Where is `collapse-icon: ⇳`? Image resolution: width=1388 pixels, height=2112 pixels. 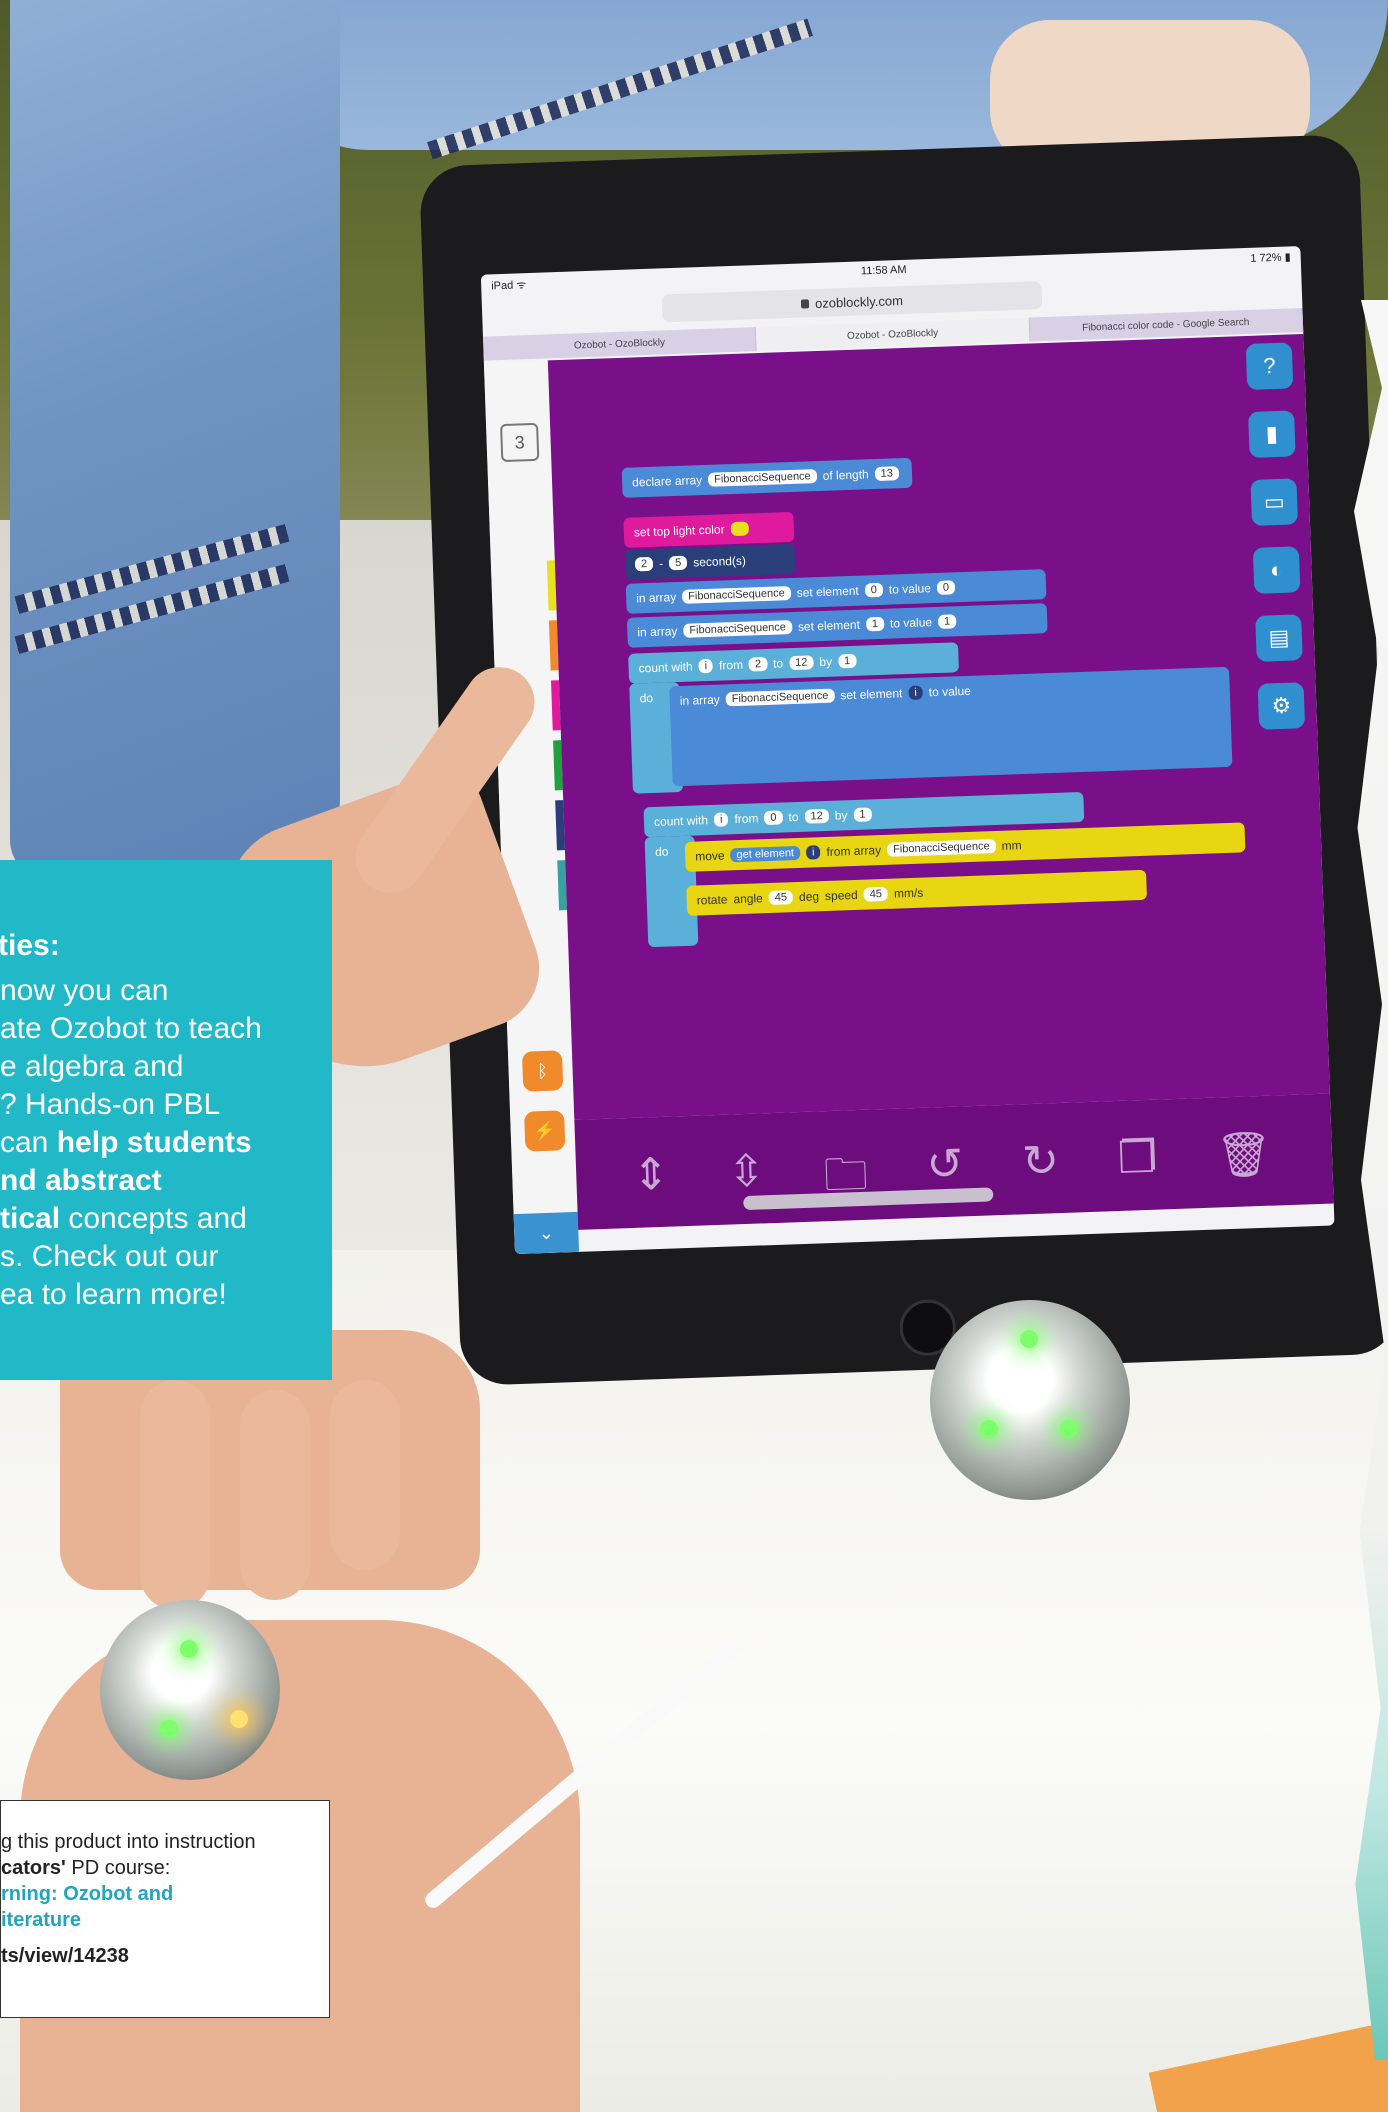 collapse-icon: ⇳ is located at coordinates (746, 1183).